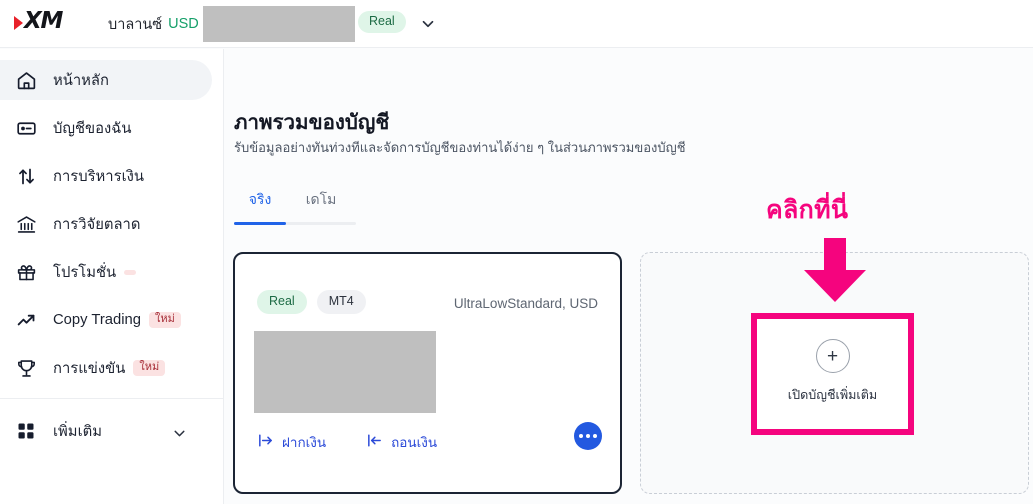  I want to click on account-more-button, so click(588, 436).